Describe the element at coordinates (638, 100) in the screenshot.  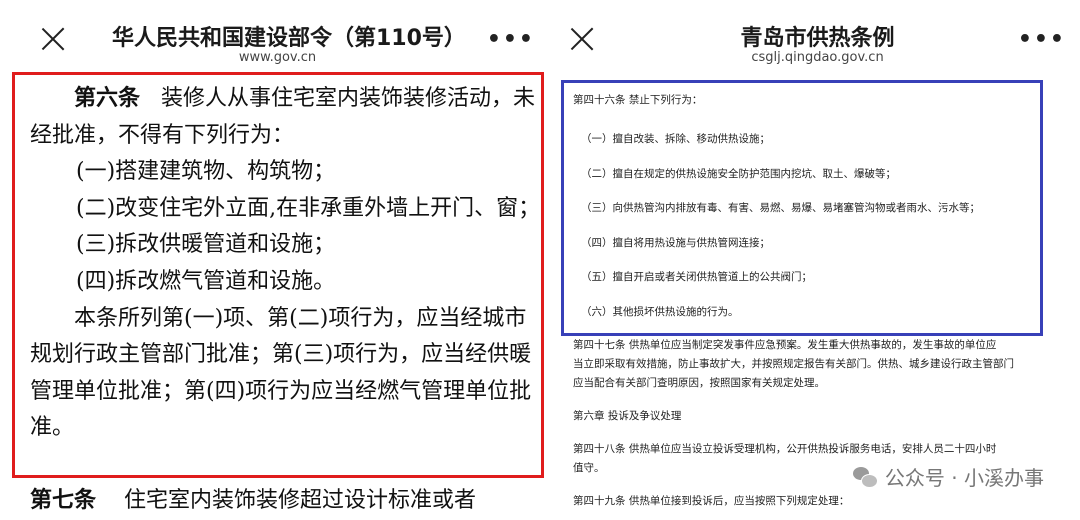
I see `article-heading: 第四十六条 禁止下列行为：` at that location.